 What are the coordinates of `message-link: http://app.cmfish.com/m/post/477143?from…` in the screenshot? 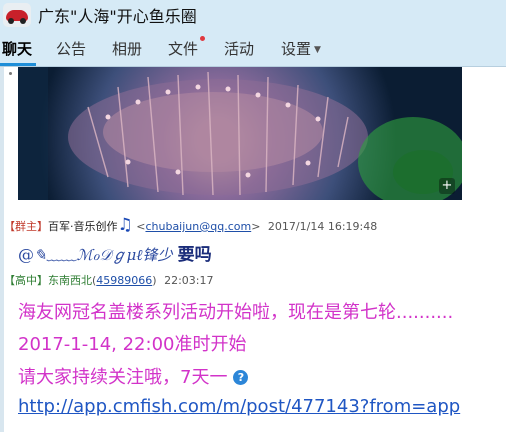 It's located at (239, 406).